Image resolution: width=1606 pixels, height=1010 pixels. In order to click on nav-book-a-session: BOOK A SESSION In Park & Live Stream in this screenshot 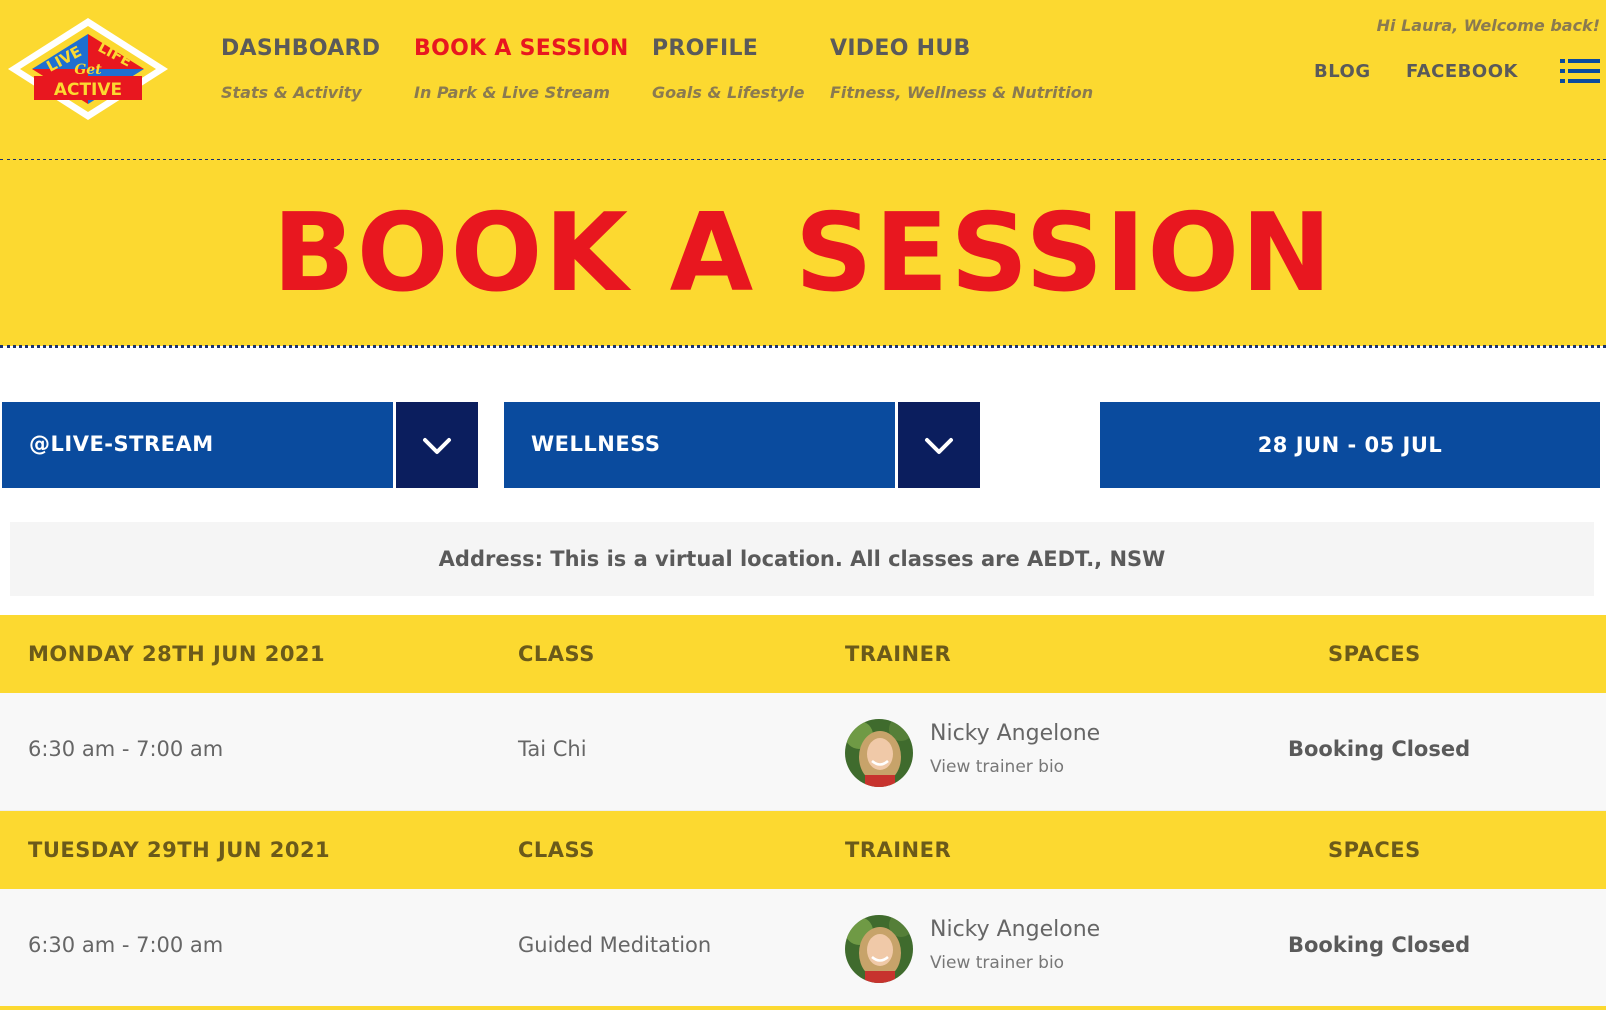, I will do `click(521, 69)`.